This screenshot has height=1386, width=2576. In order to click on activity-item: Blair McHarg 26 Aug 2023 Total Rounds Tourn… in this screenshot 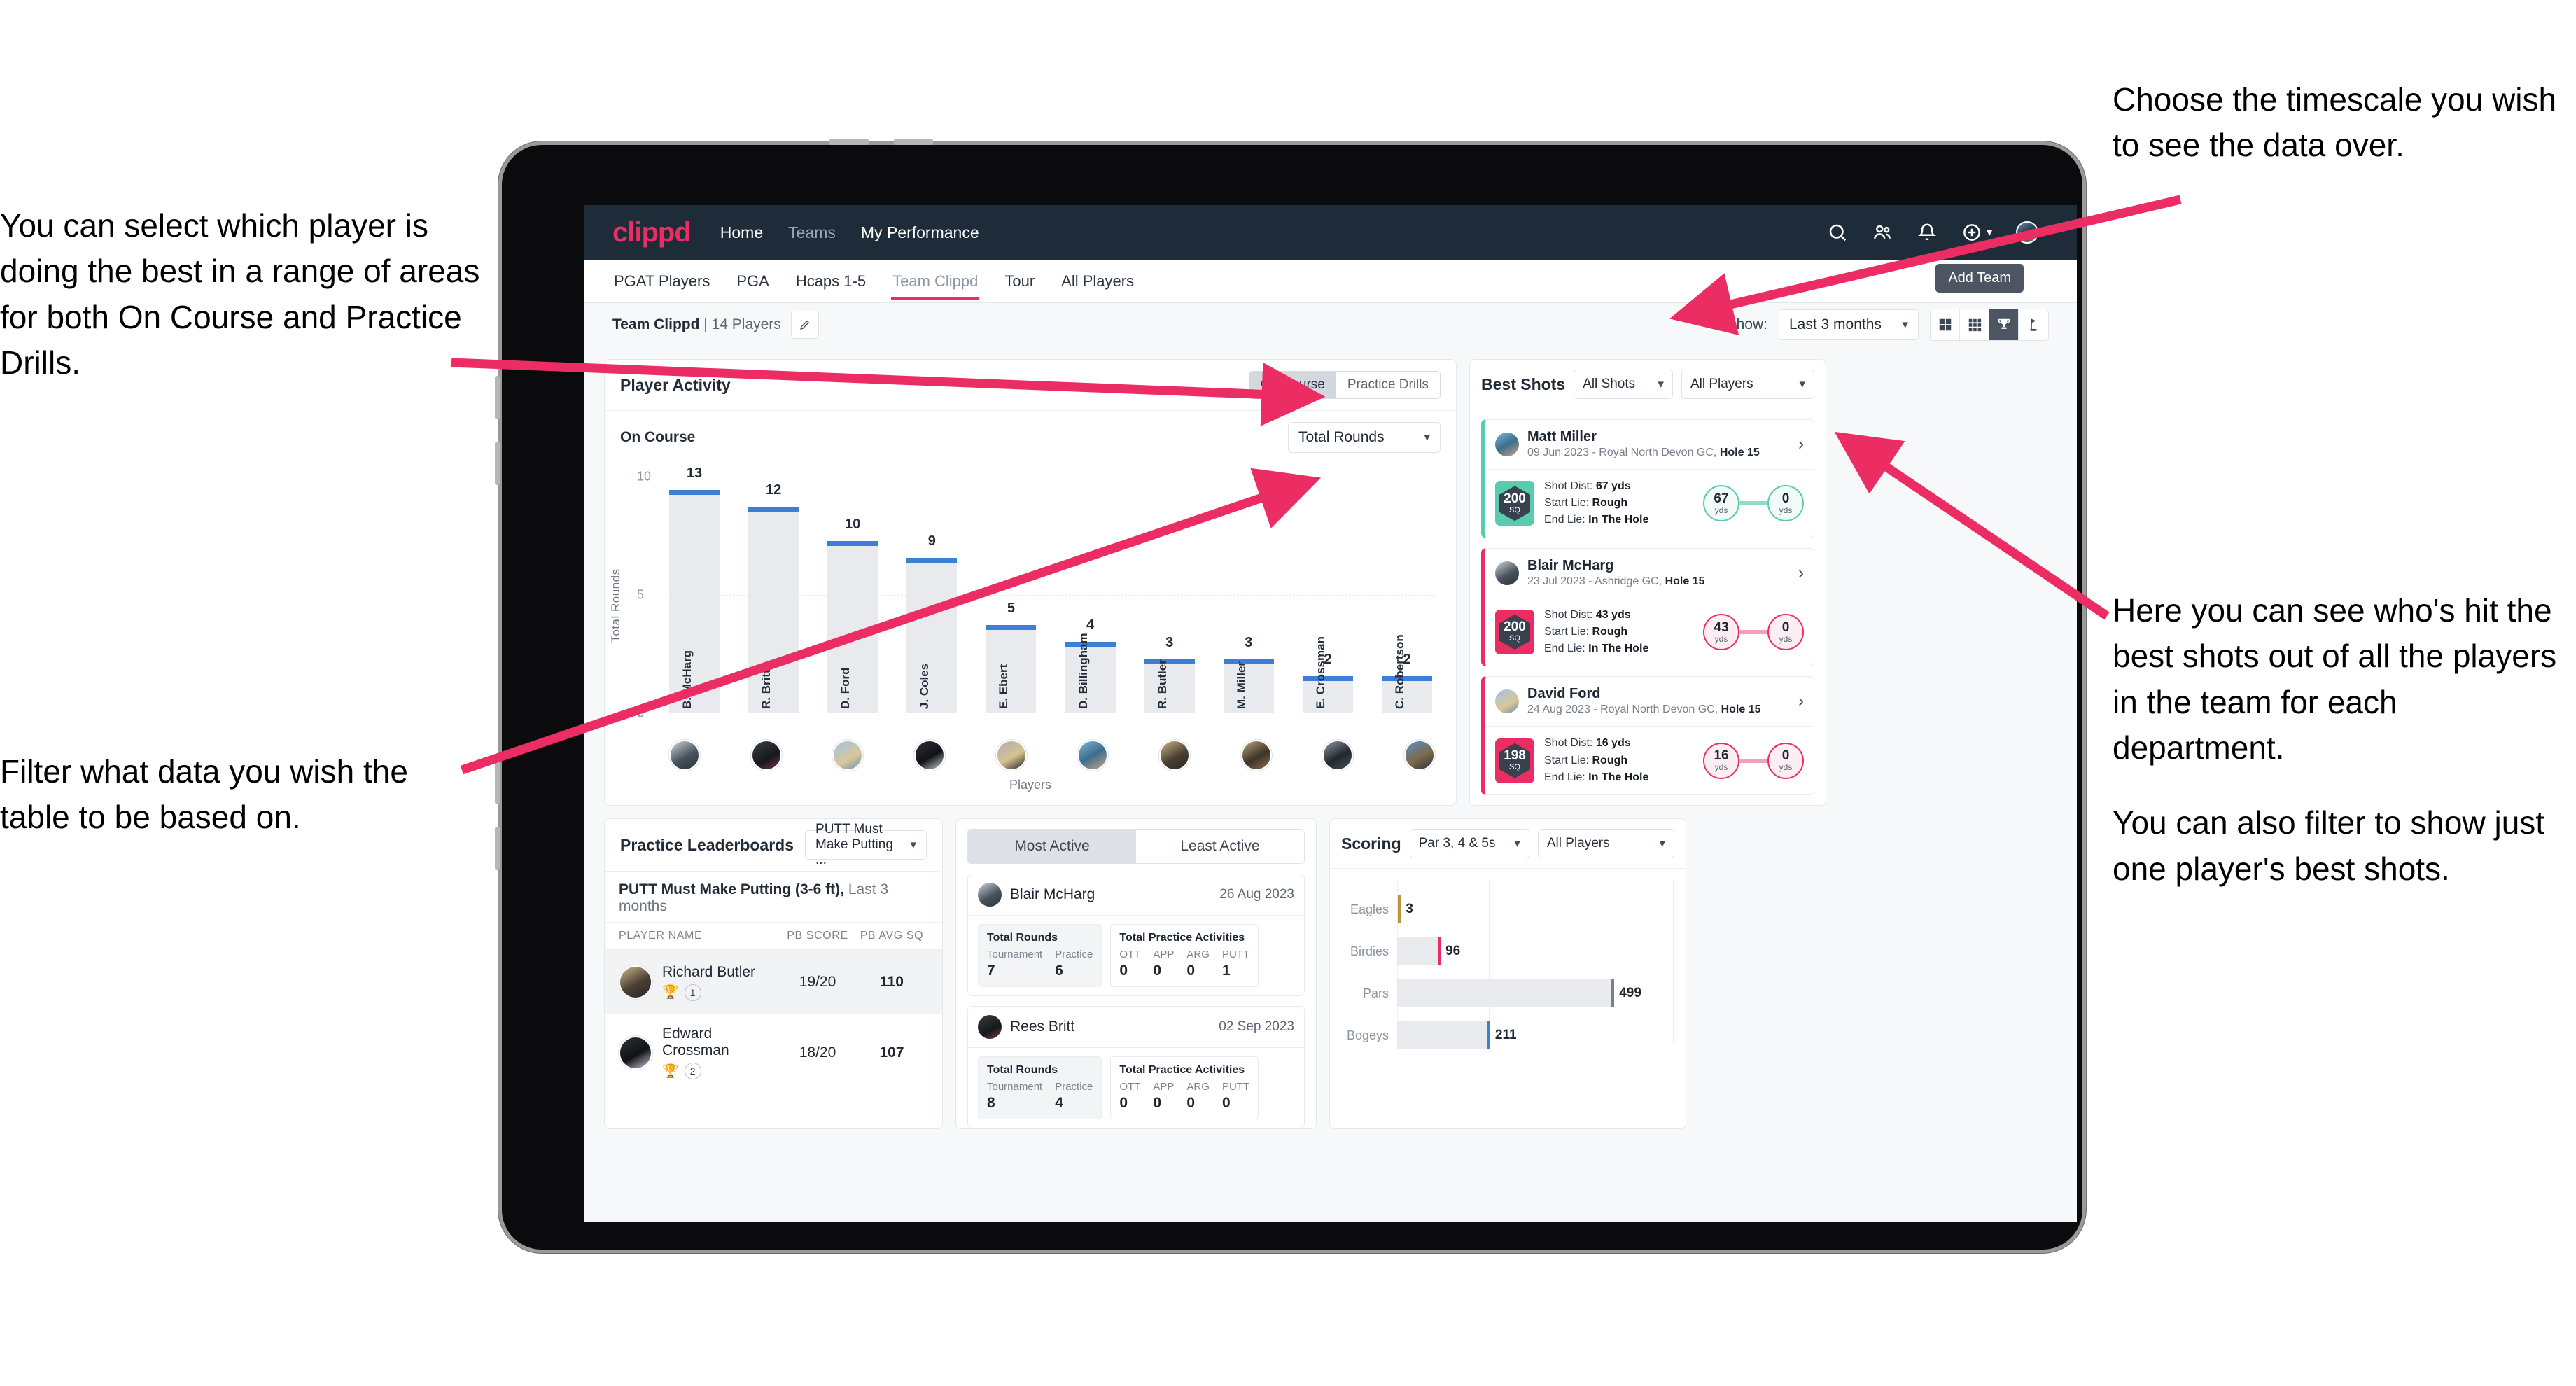, I will do `click(1136, 935)`.